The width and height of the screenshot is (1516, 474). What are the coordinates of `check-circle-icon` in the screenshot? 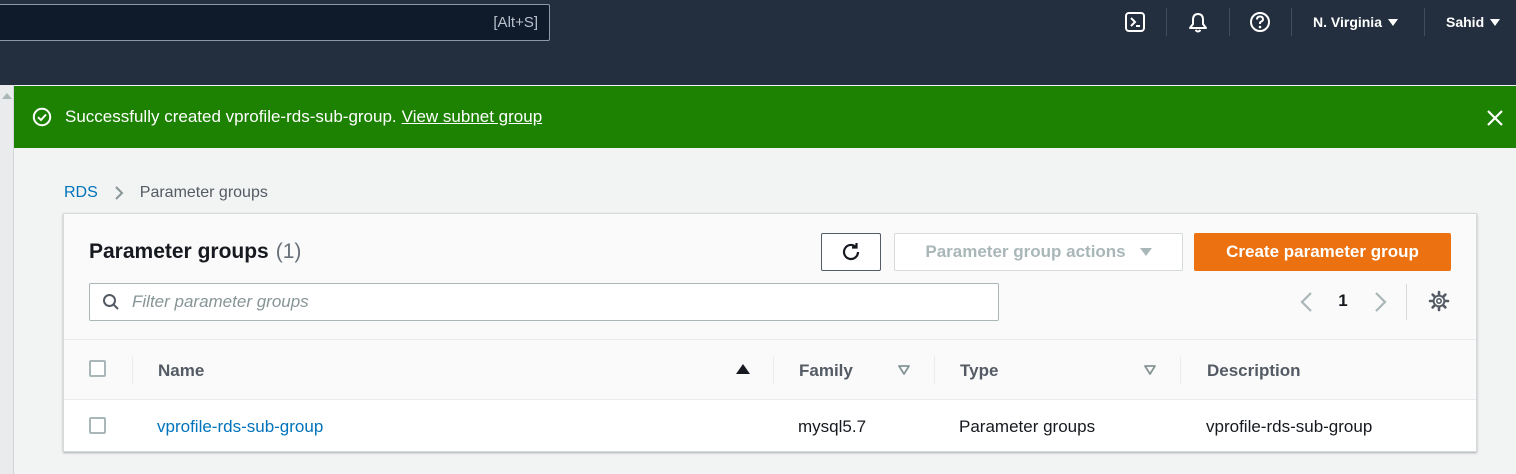 It's located at (42, 117).